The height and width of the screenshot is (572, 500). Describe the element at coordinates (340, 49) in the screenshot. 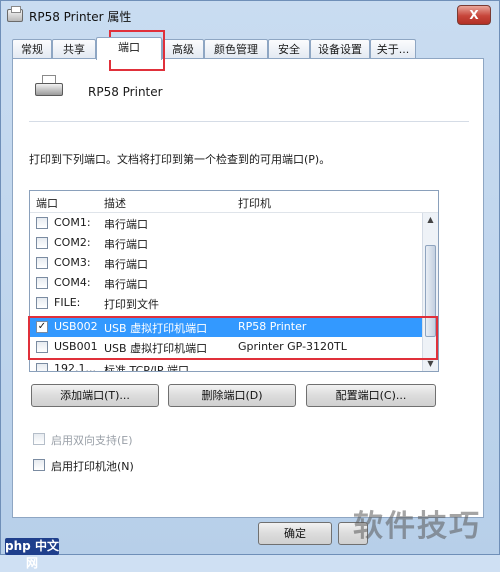

I see `tab-device-settings: 设备设置` at that location.